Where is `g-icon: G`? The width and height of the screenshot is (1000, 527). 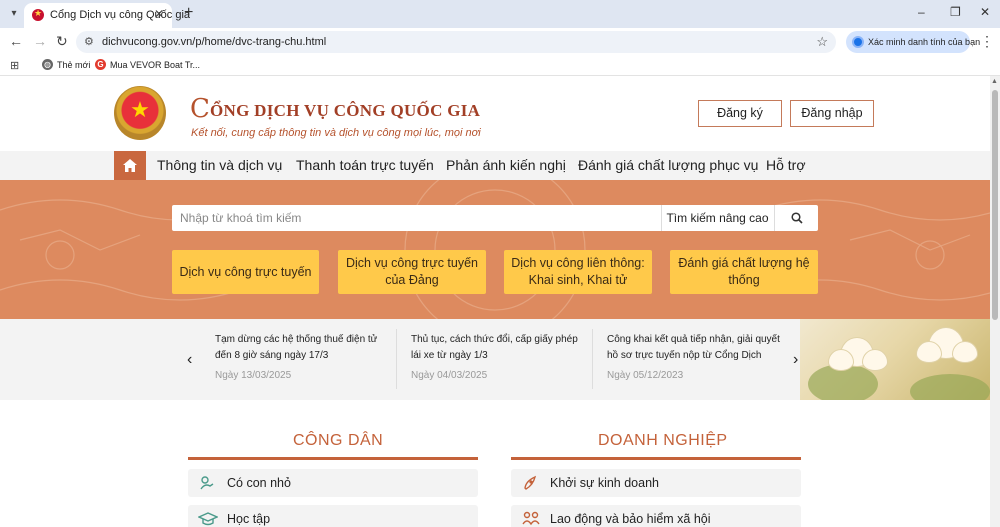
g-icon: G is located at coordinates (100, 64).